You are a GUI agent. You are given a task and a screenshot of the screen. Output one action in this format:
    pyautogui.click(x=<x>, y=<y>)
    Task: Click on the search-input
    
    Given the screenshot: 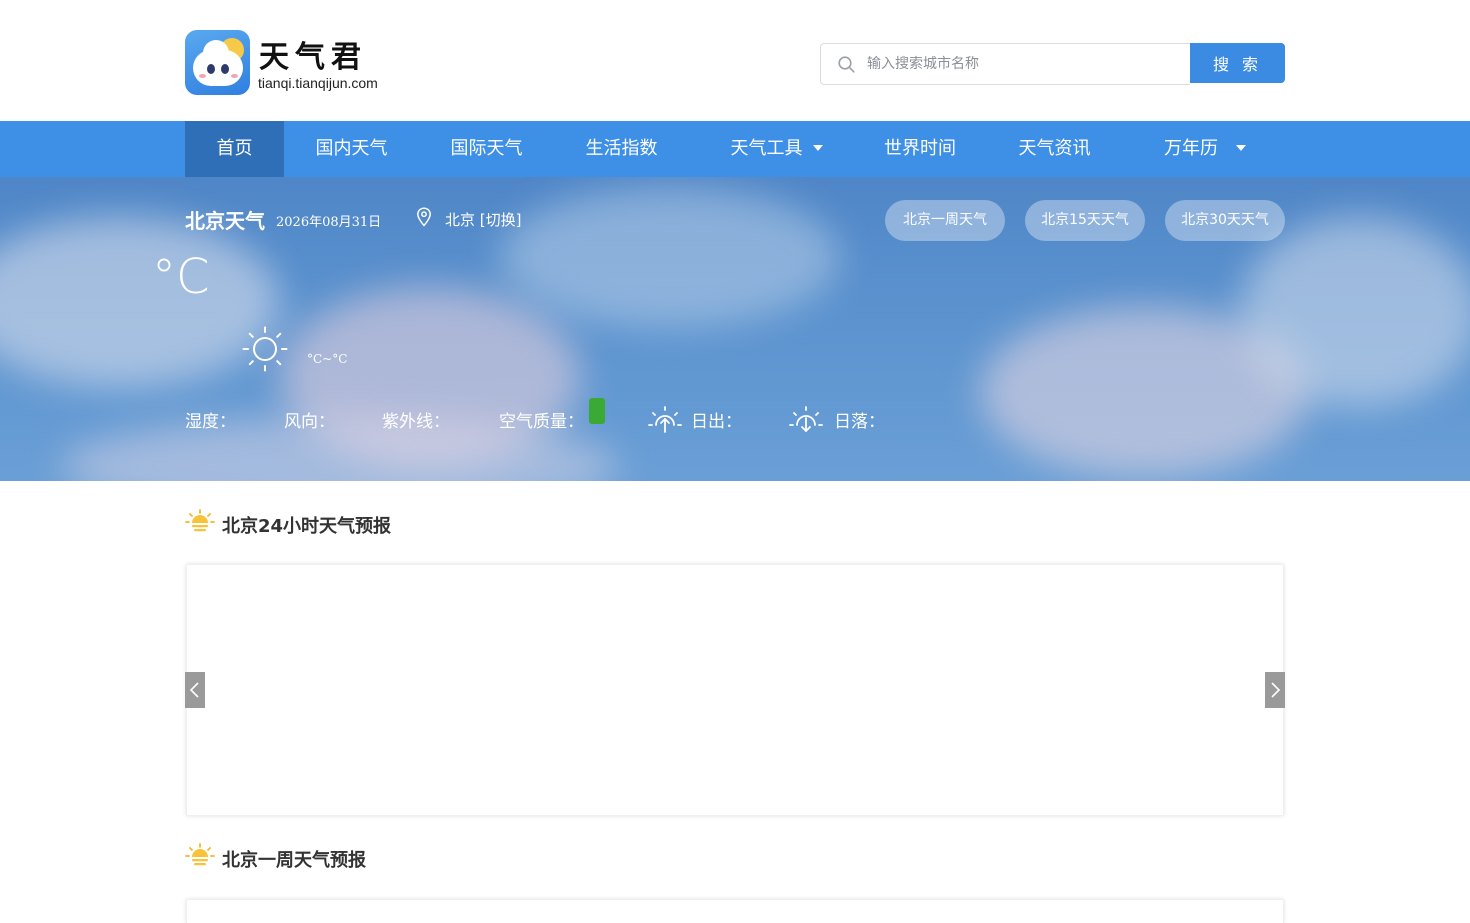 What is the action you would take?
    pyautogui.click(x=1022, y=64)
    